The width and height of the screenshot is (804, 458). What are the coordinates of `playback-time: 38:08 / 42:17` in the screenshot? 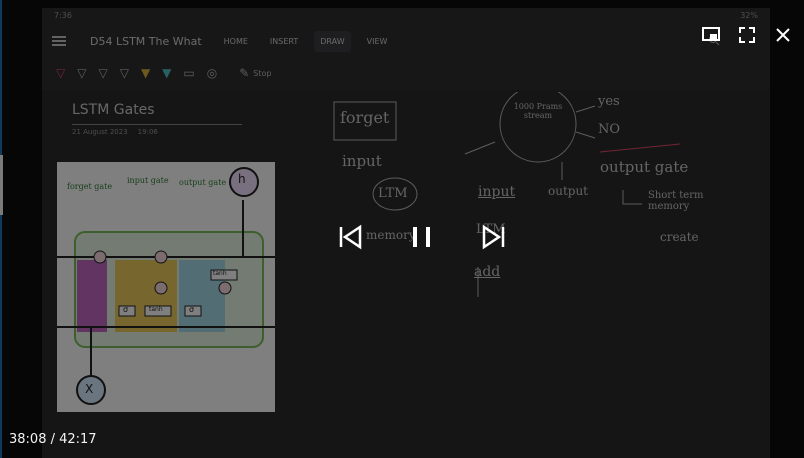 It's located at (53, 439).